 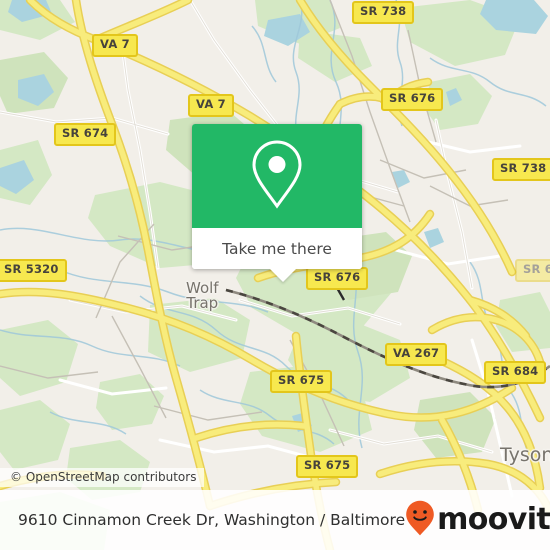 What do you see at coordinates (202, 296) in the screenshot?
I see `place-label: Wolf Trap` at bounding box center [202, 296].